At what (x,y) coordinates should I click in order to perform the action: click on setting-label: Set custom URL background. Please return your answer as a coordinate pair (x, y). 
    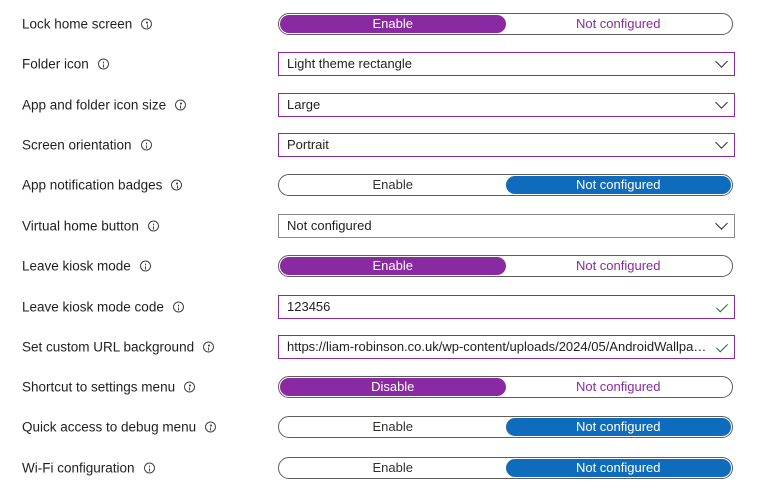
    Looking at the image, I should click on (118, 347).